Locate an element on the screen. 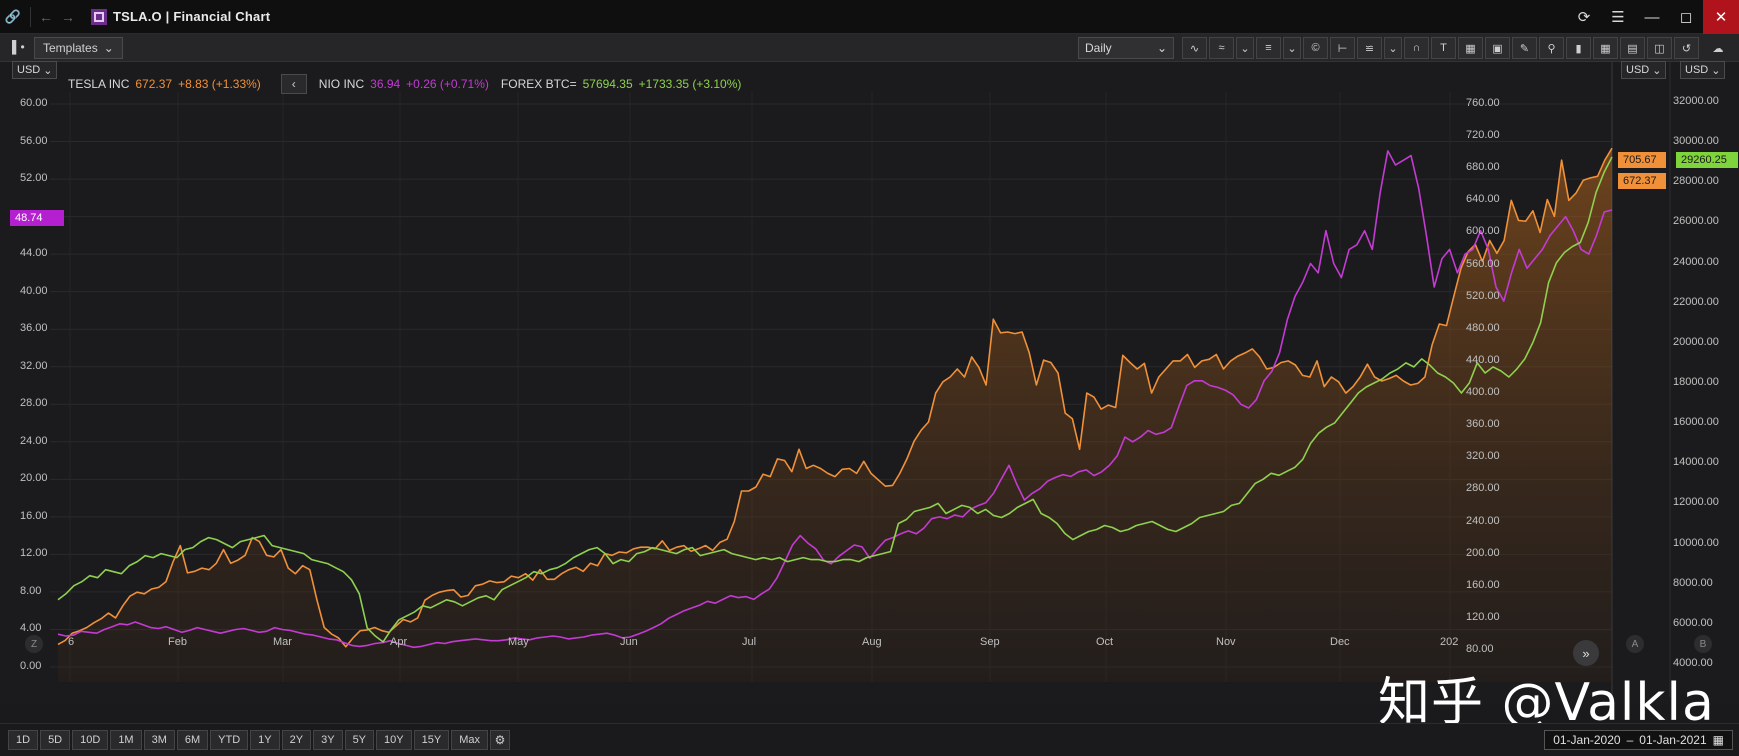 Image resolution: width=1739 pixels, height=756 pixels. range-button-10y: 10Y is located at coordinates (394, 740).